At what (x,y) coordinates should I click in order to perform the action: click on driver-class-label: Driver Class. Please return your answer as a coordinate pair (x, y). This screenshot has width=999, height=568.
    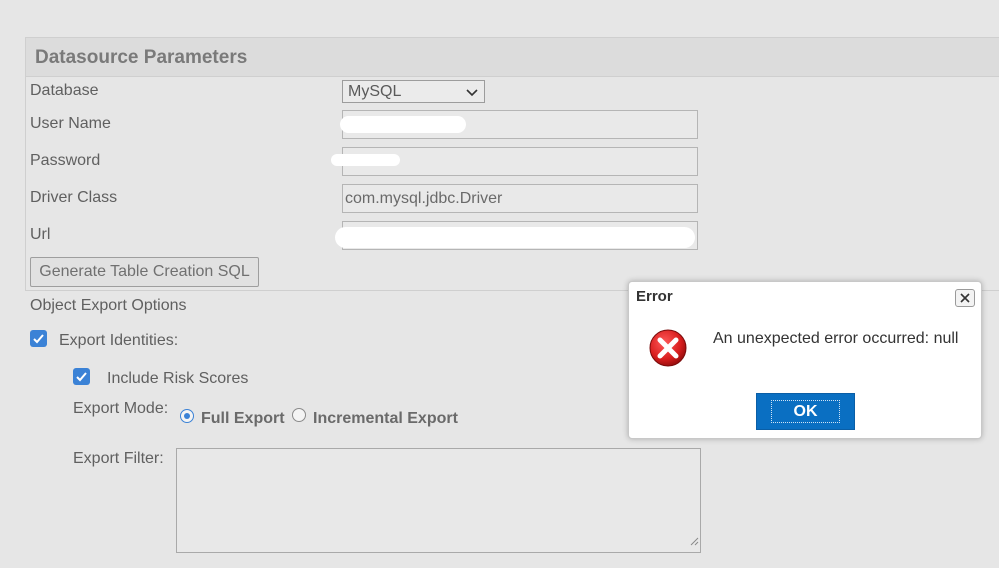
    Looking at the image, I should click on (74, 197).